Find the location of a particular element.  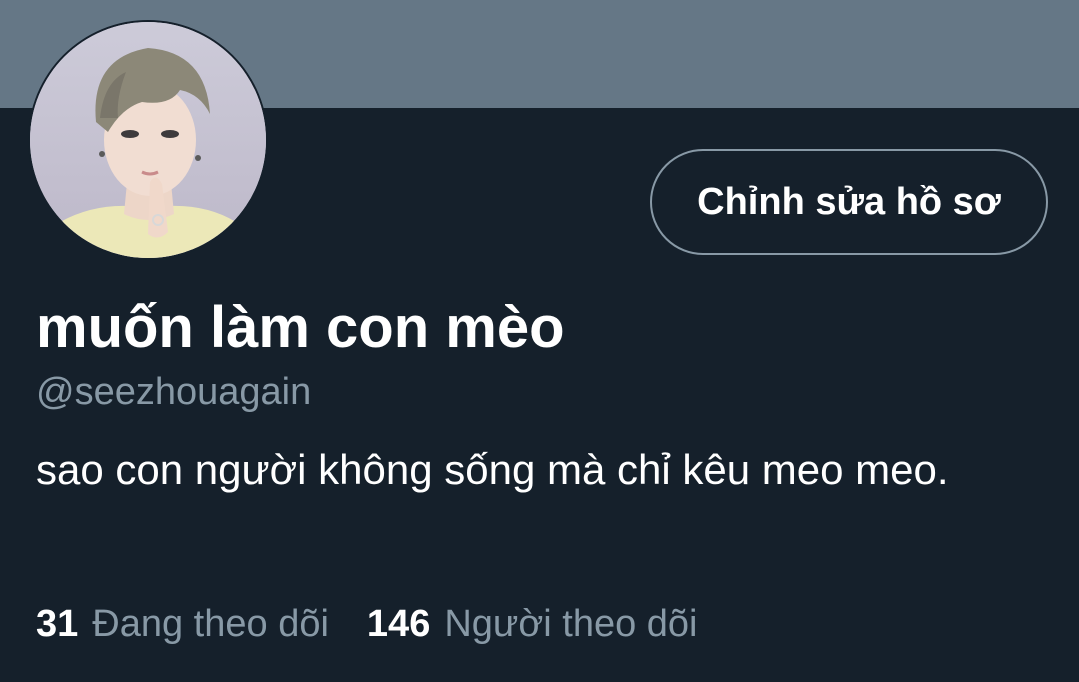

following-link: 31 Đang theo dõi is located at coordinates (182, 624).